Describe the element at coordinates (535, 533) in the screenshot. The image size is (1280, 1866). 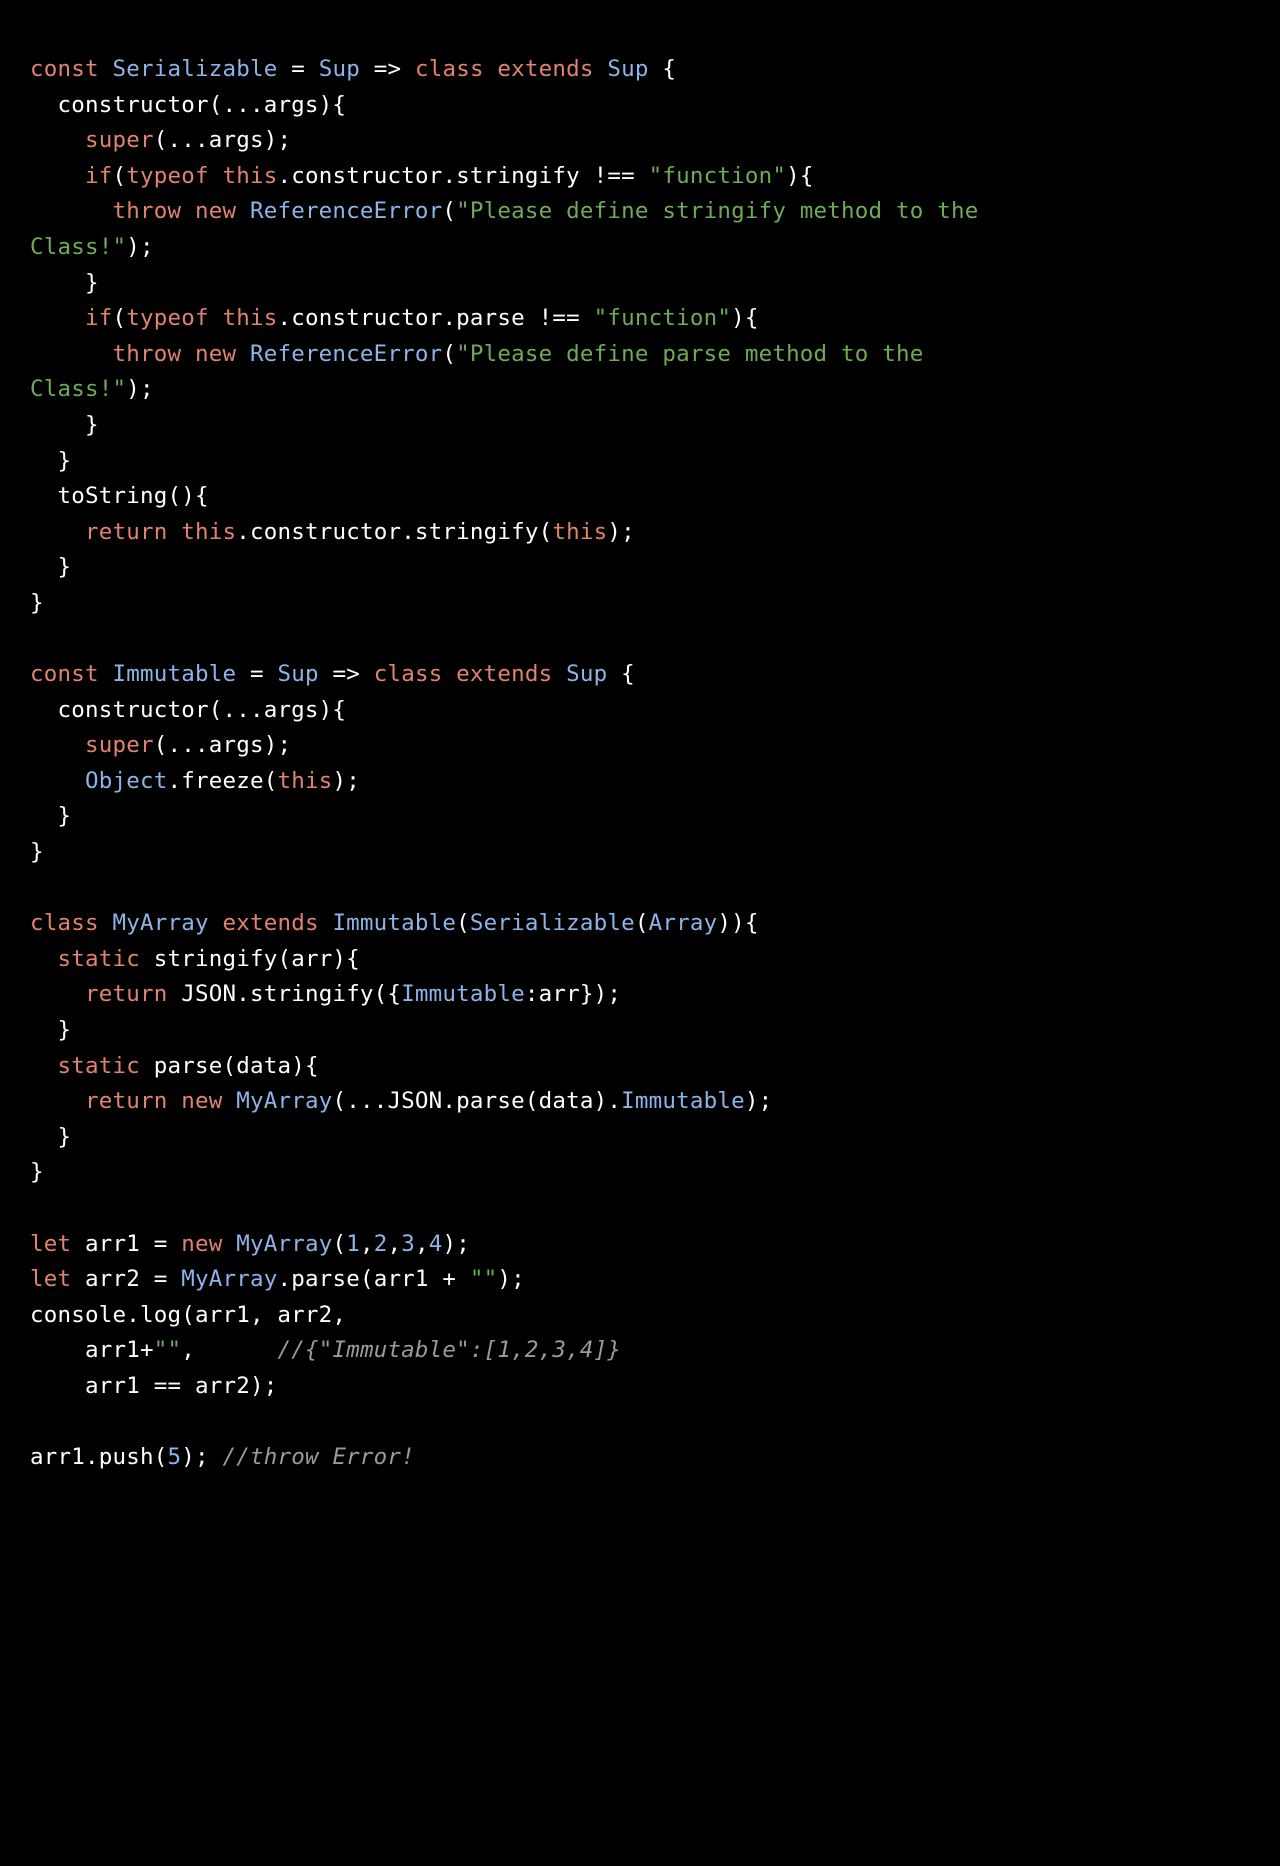
I see `code-line: return this.constructor.stringify(this);` at that location.